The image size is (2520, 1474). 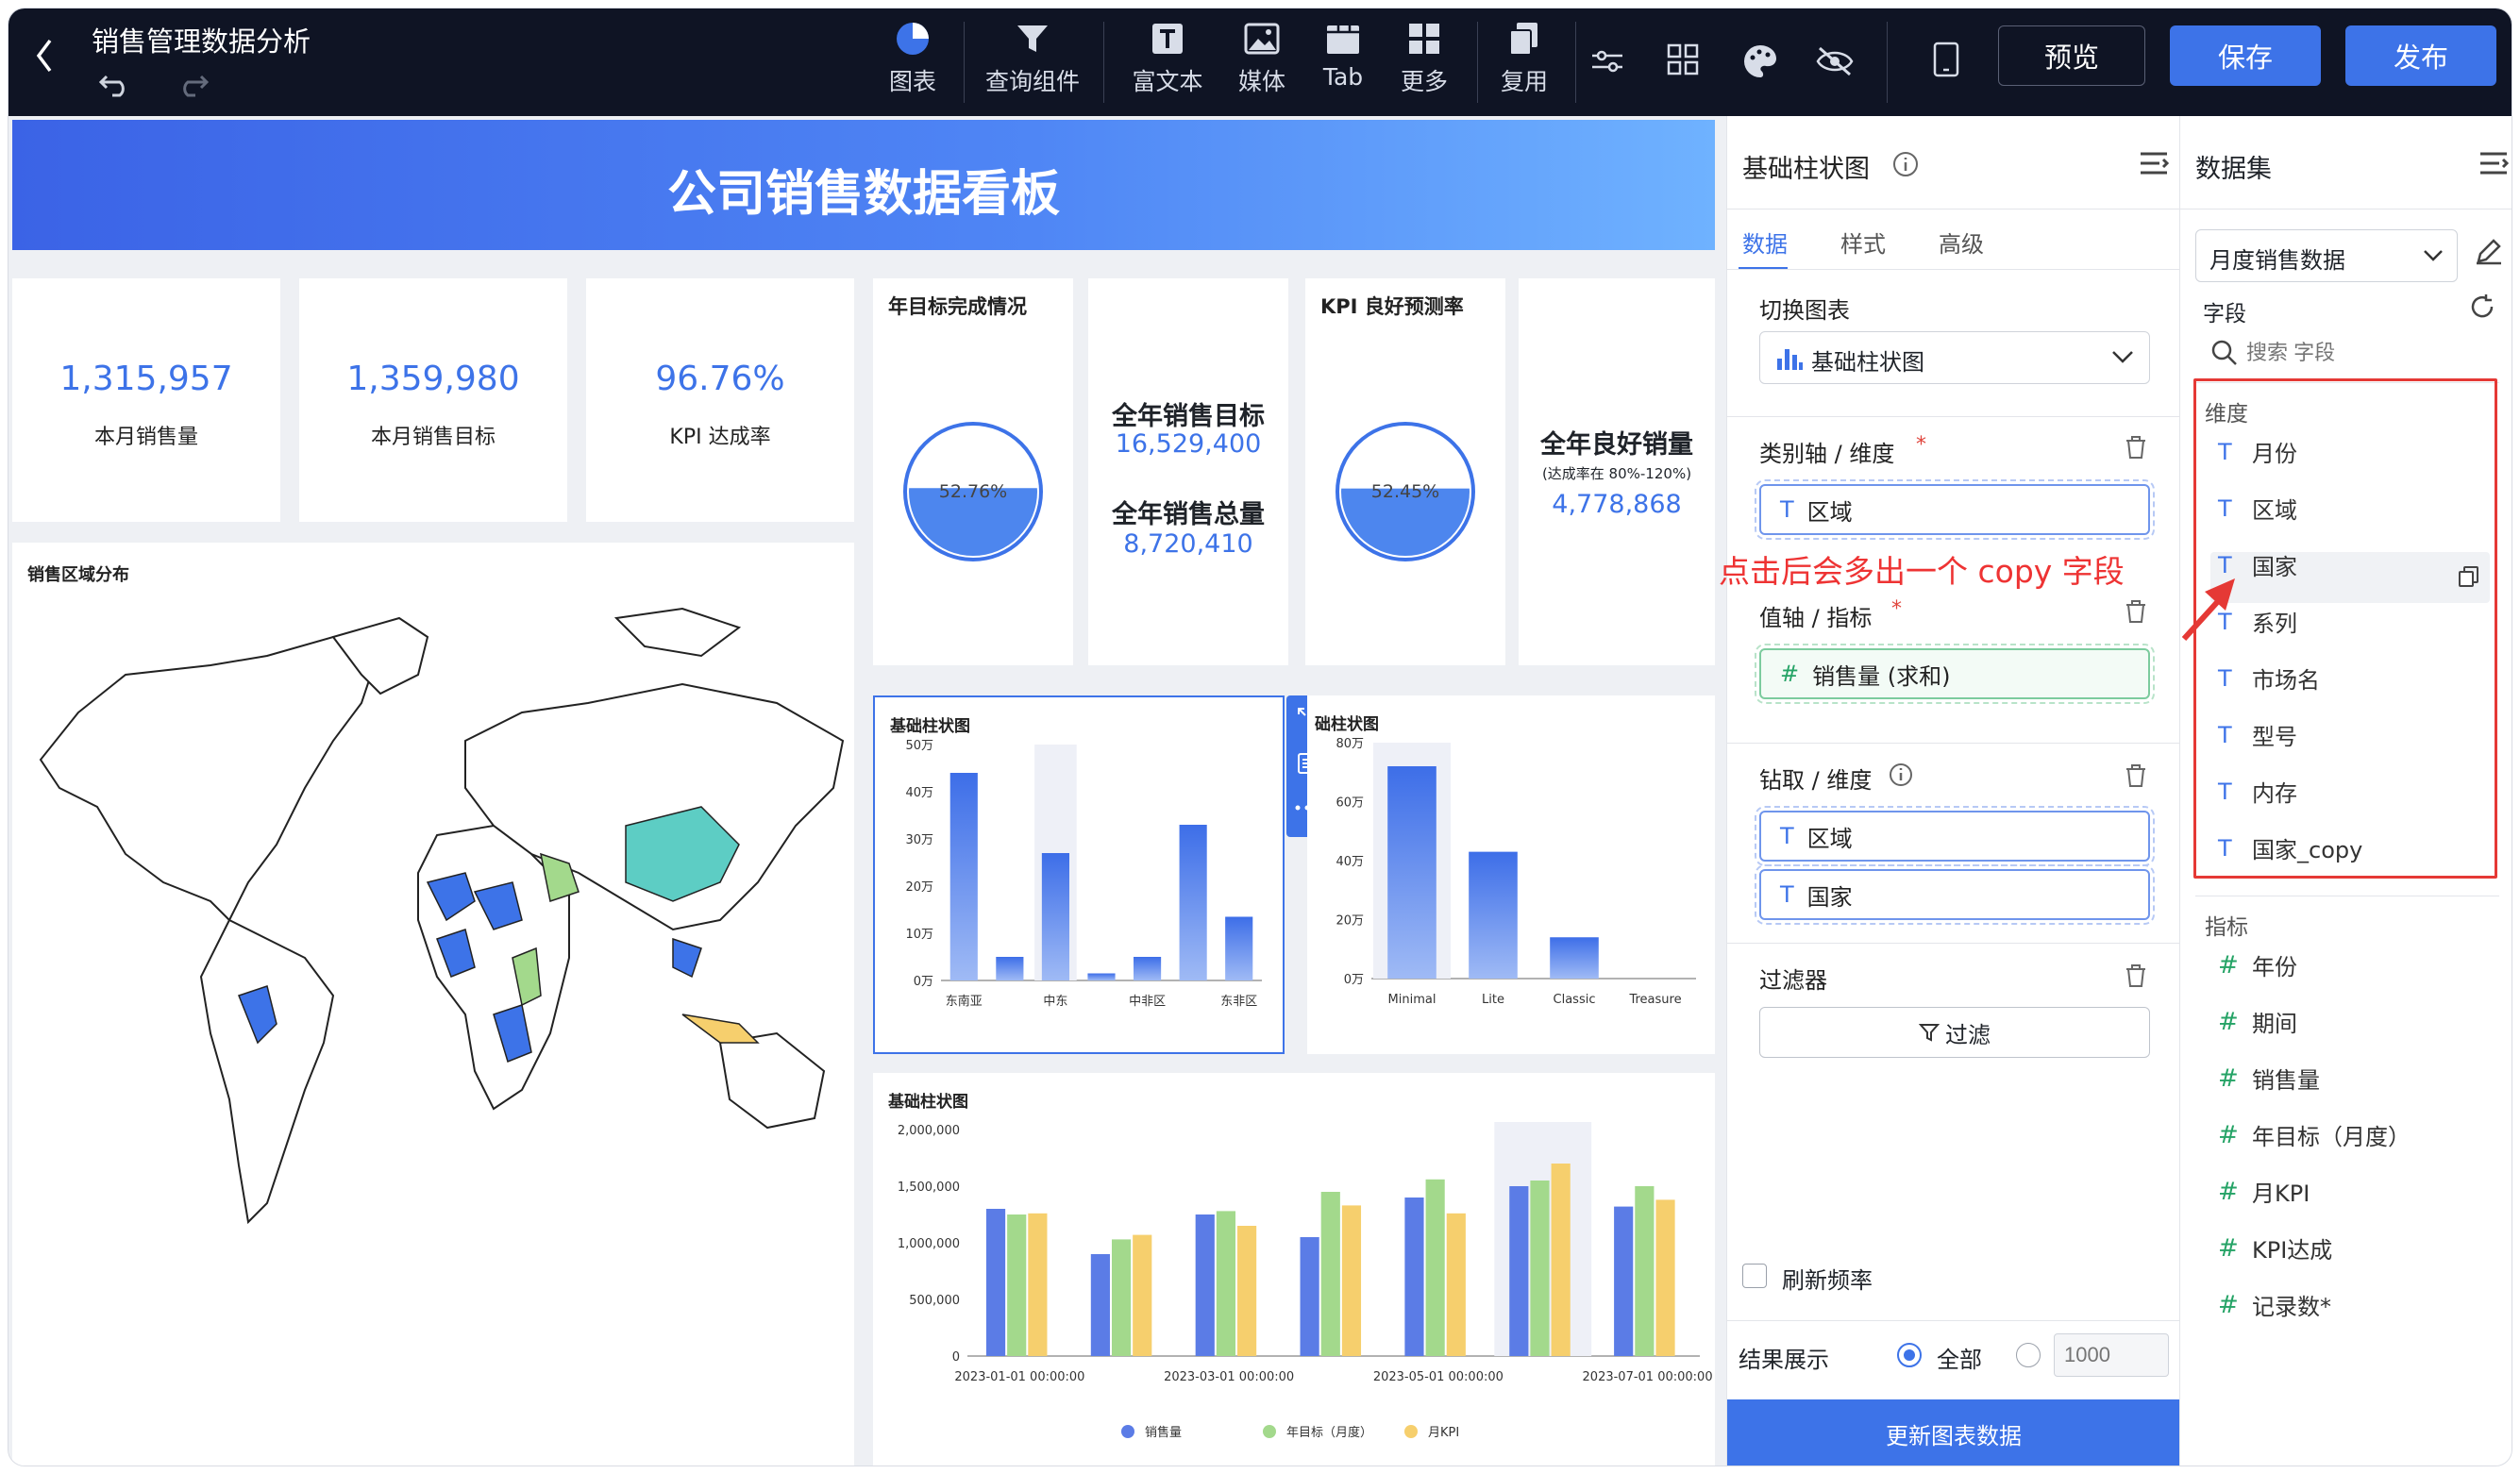 I want to click on kpi-value: 1,315,957, so click(x=146, y=379).